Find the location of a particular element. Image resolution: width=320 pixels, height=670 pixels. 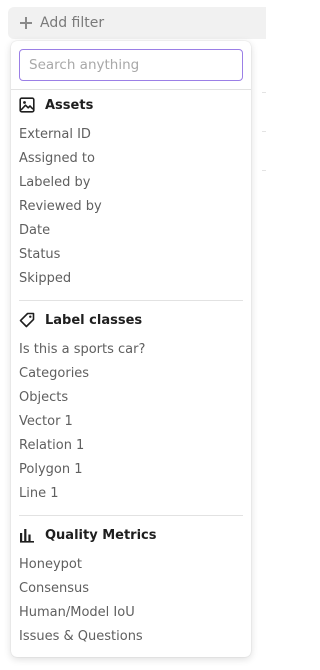

filter-option-human-model-iou: Human/Model IoU is located at coordinates (77, 613).